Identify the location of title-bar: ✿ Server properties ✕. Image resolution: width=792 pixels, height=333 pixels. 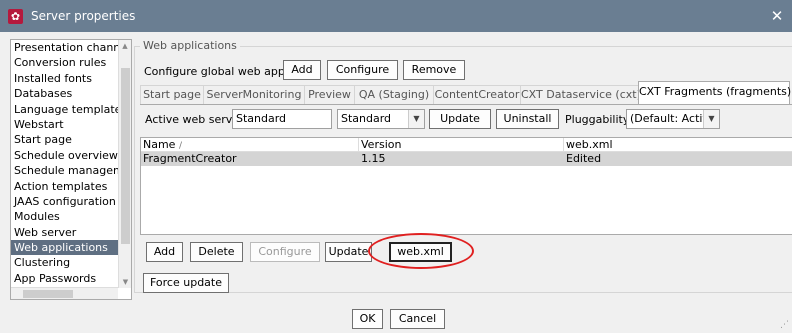
(396, 16).